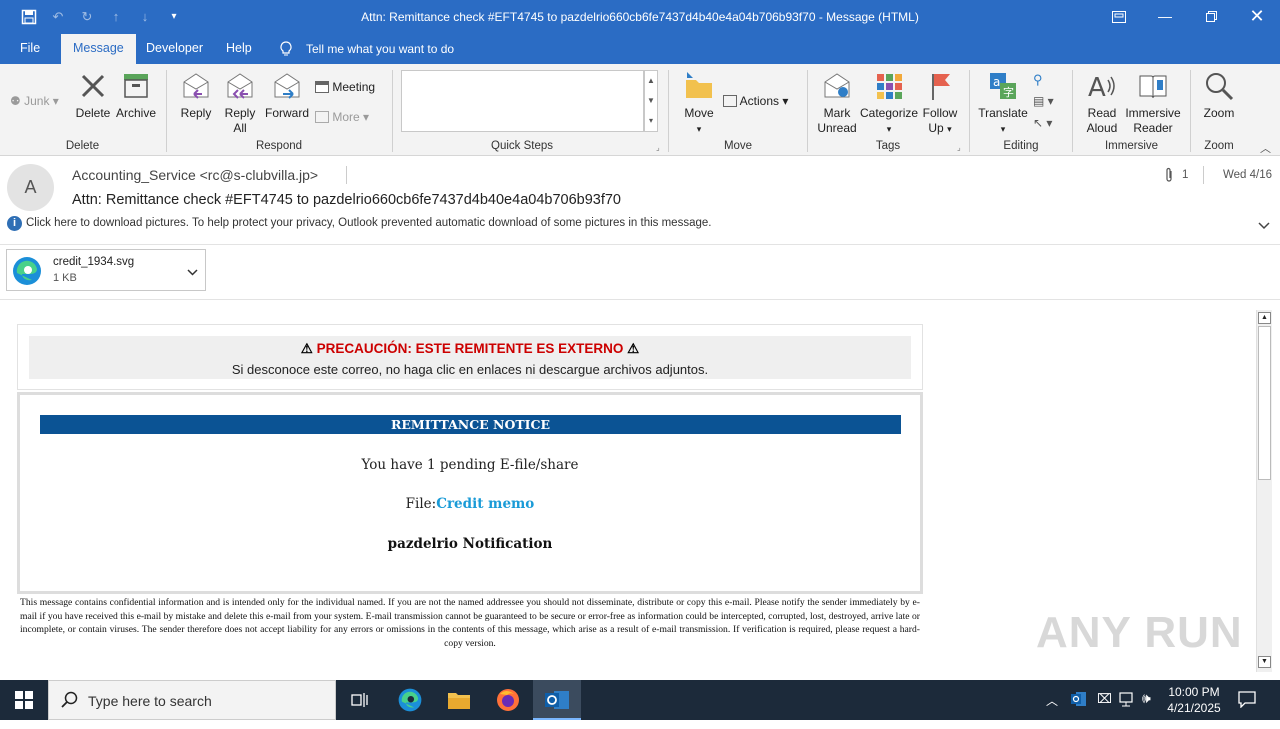 This screenshot has width=1280, height=729. Describe the element at coordinates (150, 701) in the screenshot. I see `search-placeholder: Type here to search` at that location.